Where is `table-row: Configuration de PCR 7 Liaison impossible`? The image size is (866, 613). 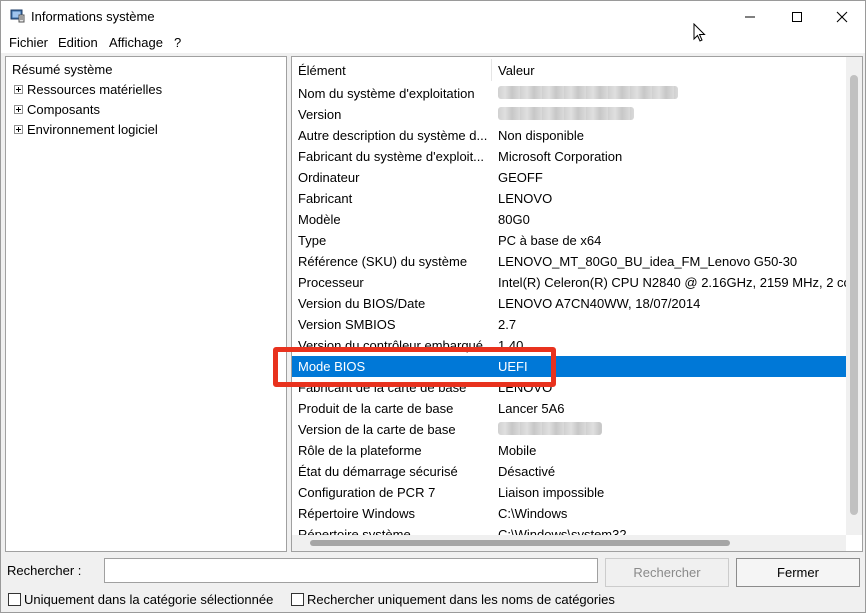 table-row: Configuration de PCR 7 Liaison impossible is located at coordinates (569, 492).